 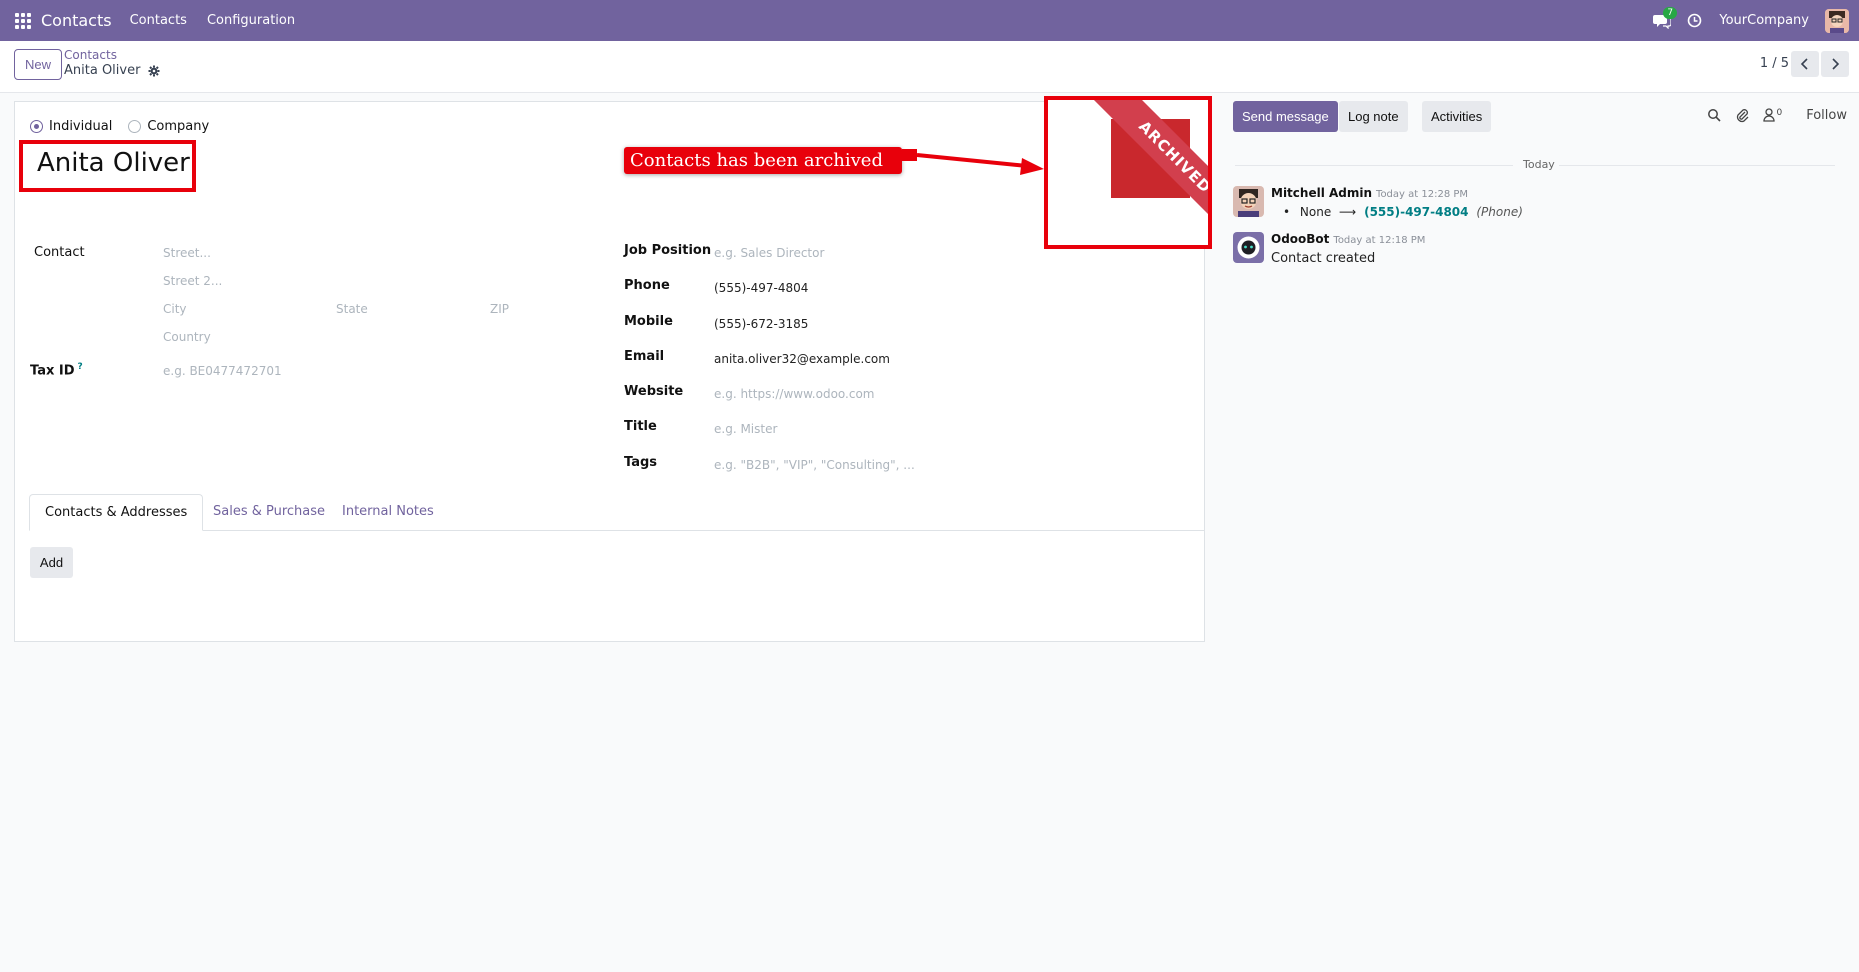 I want to click on tab-contacts-addresses: Contacts & Addresses, so click(x=116, y=512).